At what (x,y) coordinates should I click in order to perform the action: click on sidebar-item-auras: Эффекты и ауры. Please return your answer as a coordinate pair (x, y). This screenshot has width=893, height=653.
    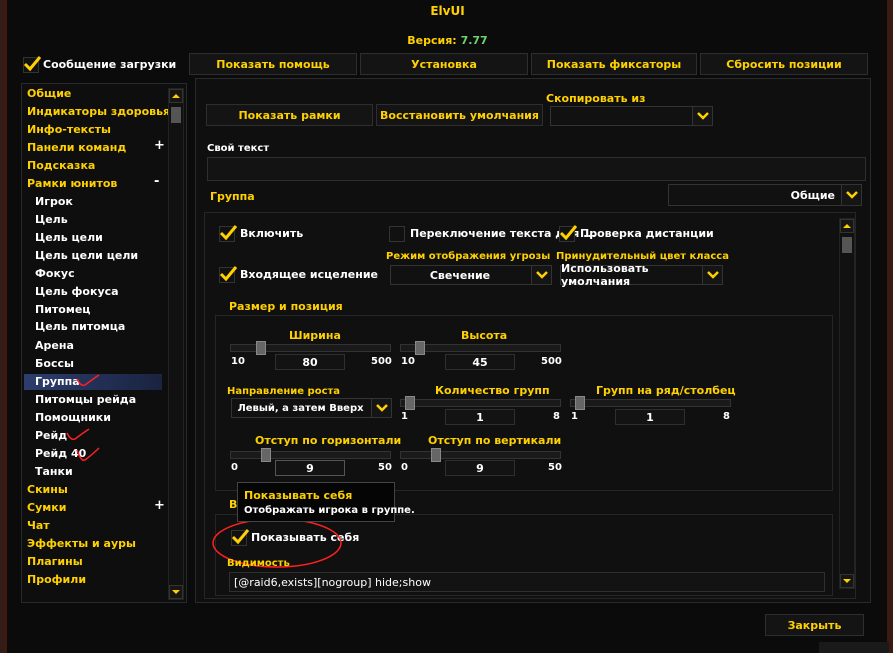
    Looking at the image, I should click on (81, 543).